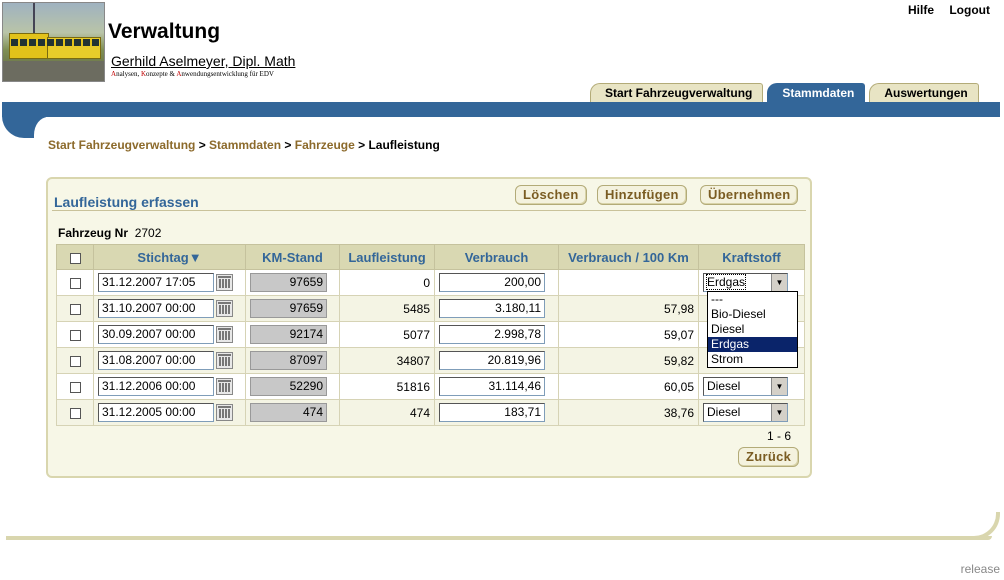  Describe the element at coordinates (496, 257) in the screenshot. I see `col-verbrauch: Verbrauch` at that location.